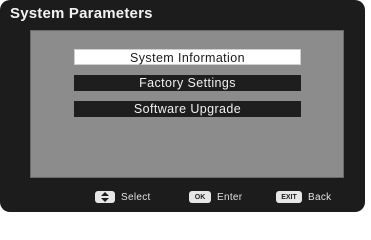  I want to click on hint-select: Select, so click(123, 197).